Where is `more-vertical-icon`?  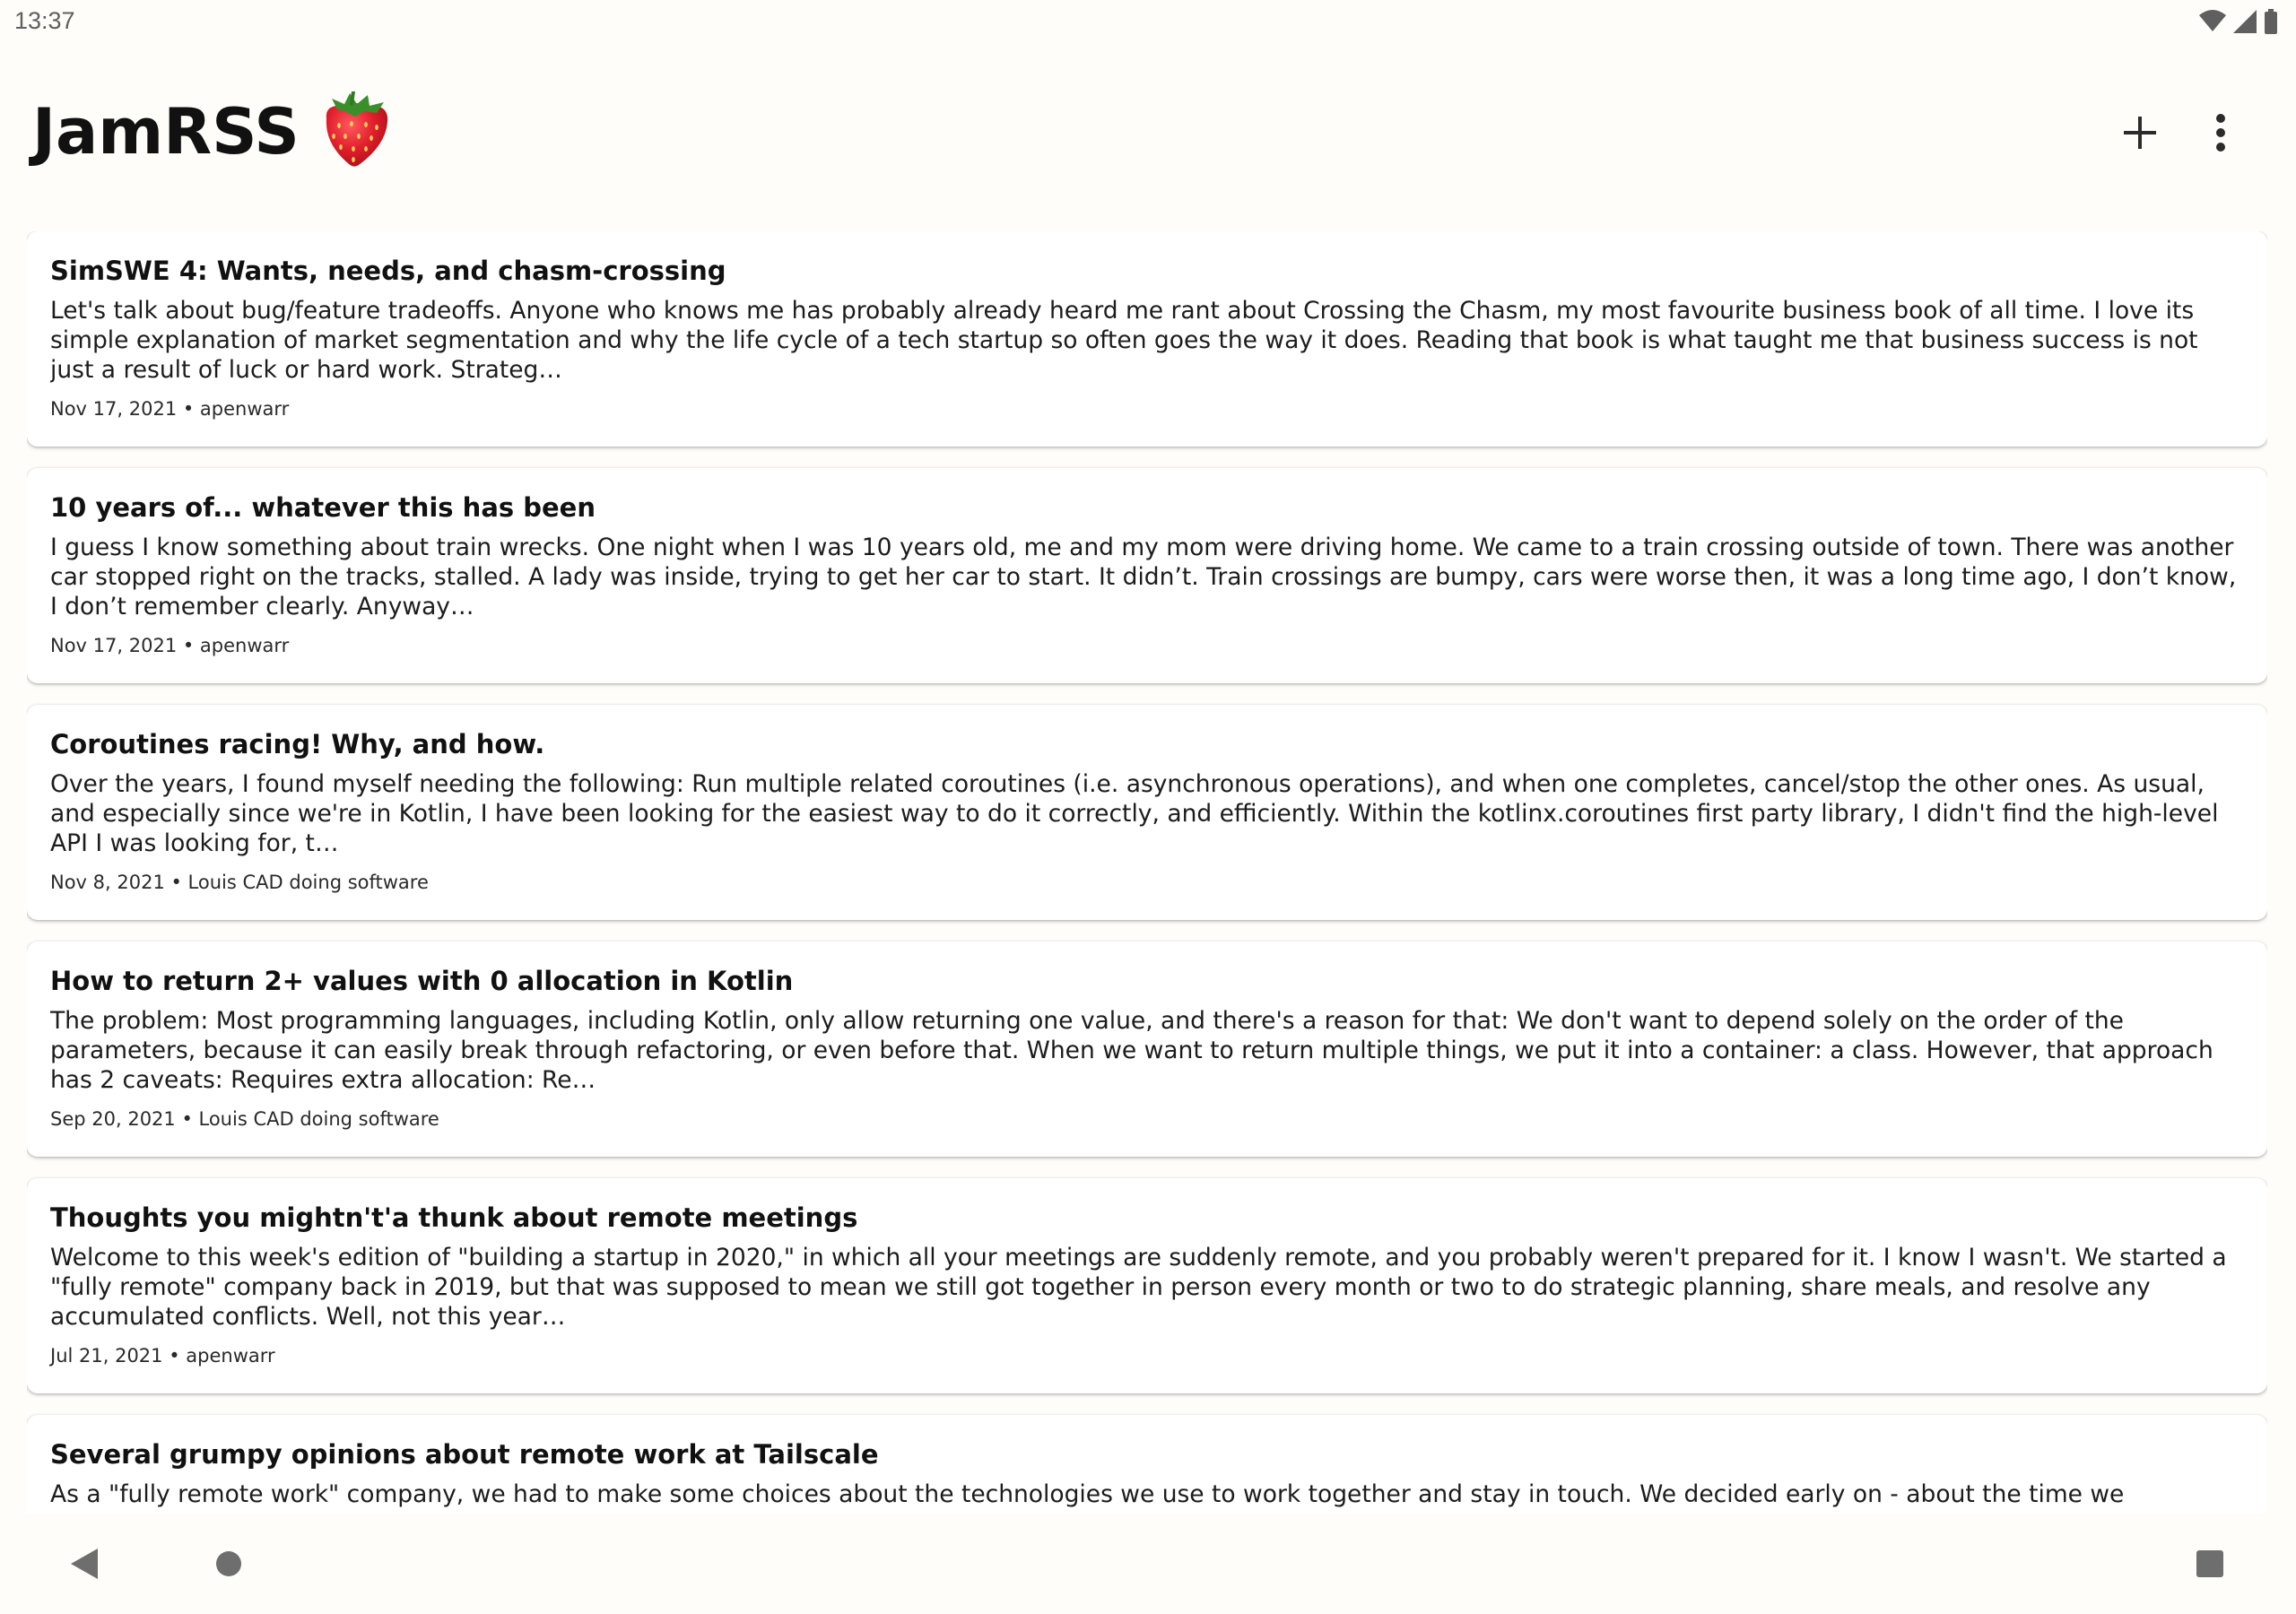 more-vertical-icon is located at coordinates (2220, 134).